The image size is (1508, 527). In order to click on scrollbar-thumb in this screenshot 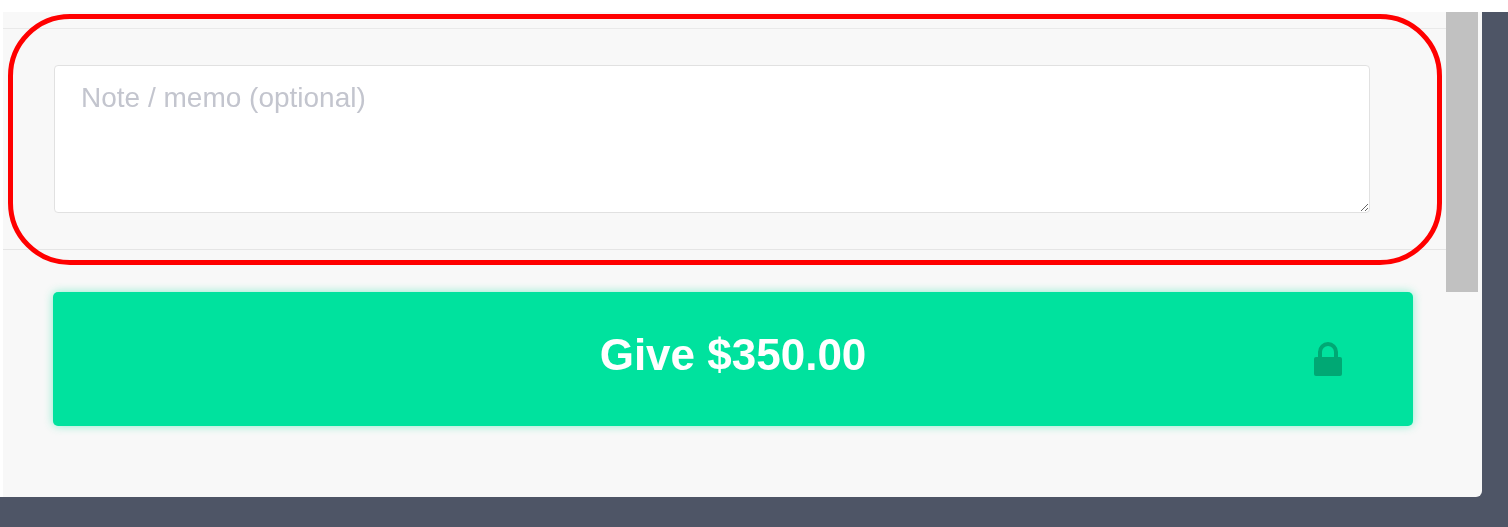, I will do `click(1462, 152)`.